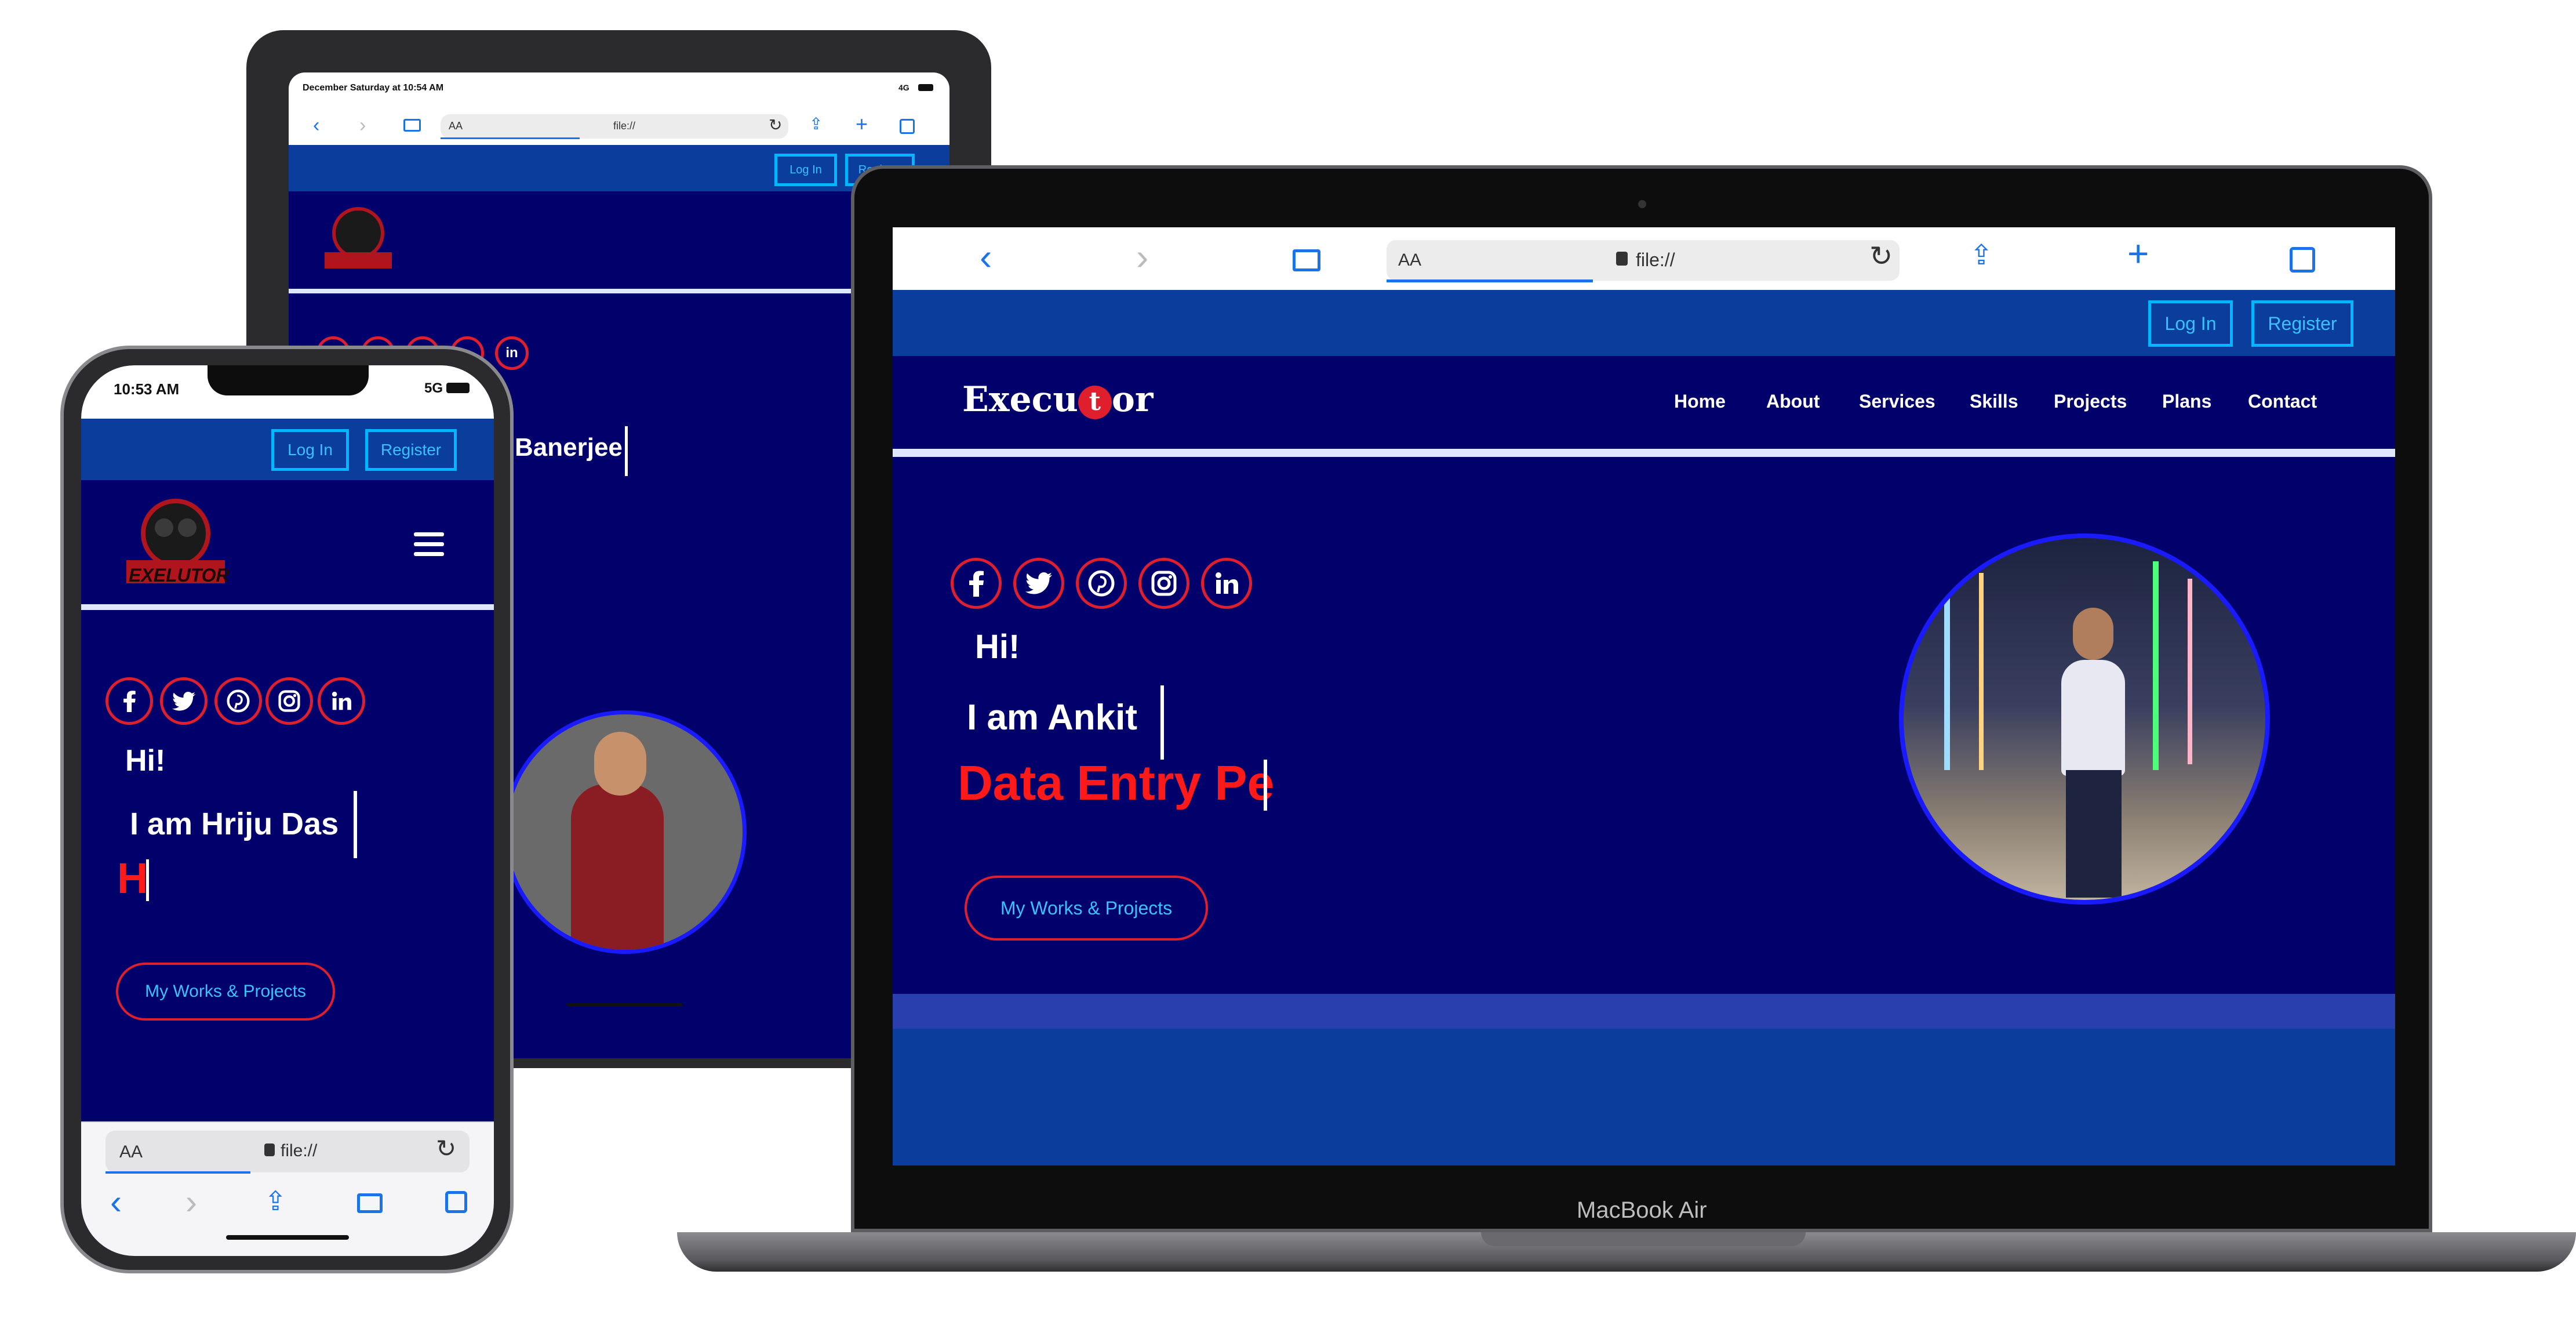  Describe the element at coordinates (1994, 402) in the screenshot. I see `nav-skills: Skills` at that location.